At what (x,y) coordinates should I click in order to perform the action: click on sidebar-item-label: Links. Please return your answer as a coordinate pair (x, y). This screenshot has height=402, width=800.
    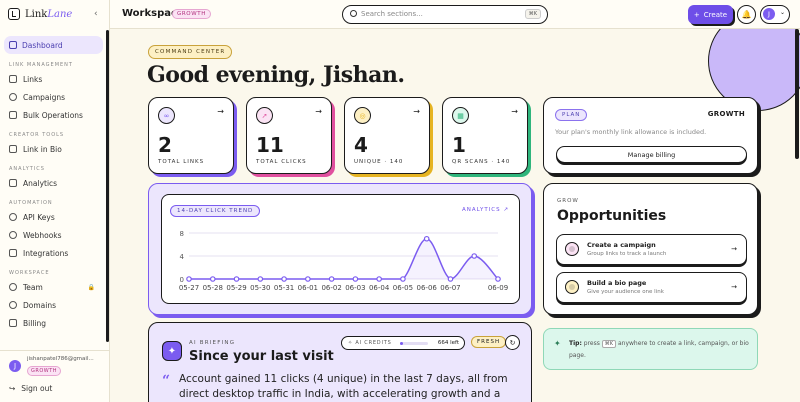
    Looking at the image, I should click on (33, 79).